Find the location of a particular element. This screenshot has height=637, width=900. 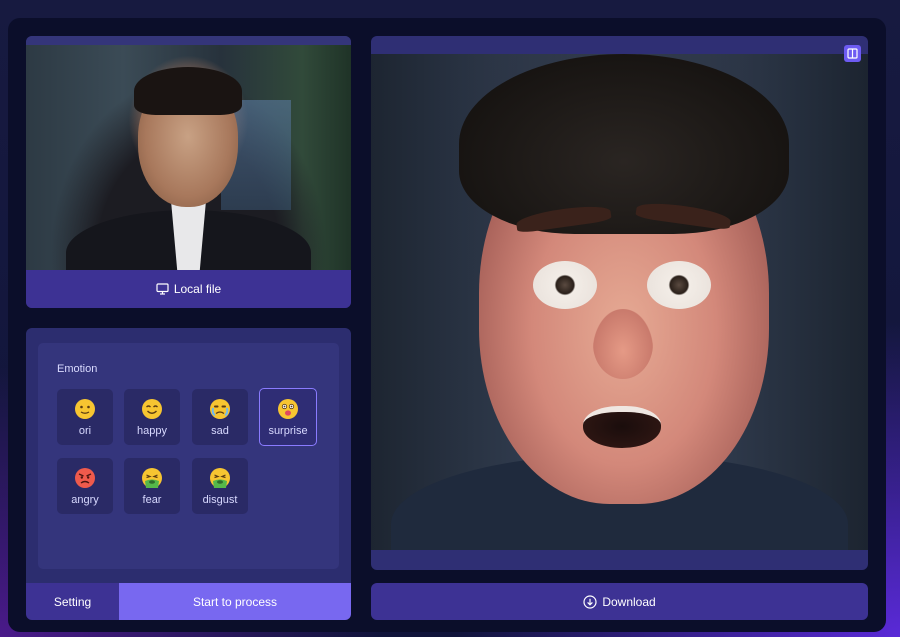

surprised-tongue-face-icon is located at coordinates (288, 408).